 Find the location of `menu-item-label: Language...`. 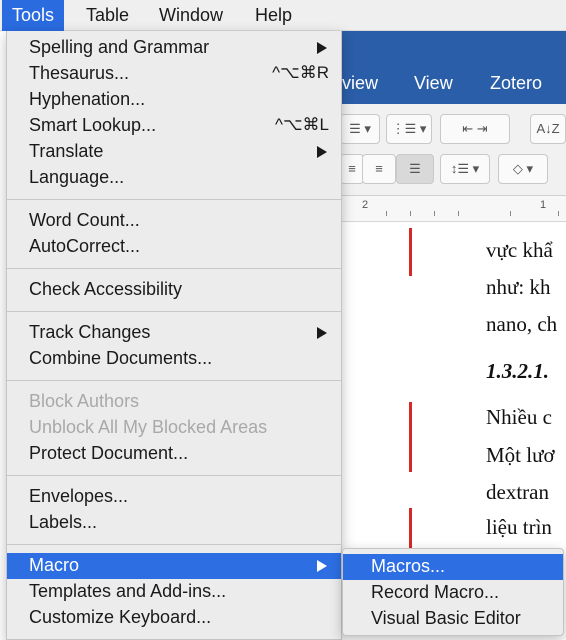

menu-item-label: Language... is located at coordinates (77, 177).